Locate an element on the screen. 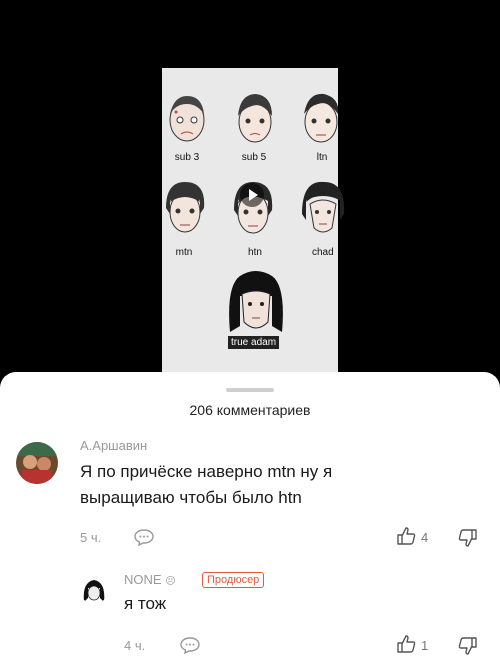 This screenshot has height=672, width=500. reply-avatar-image-icon is located at coordinates (94, 590).